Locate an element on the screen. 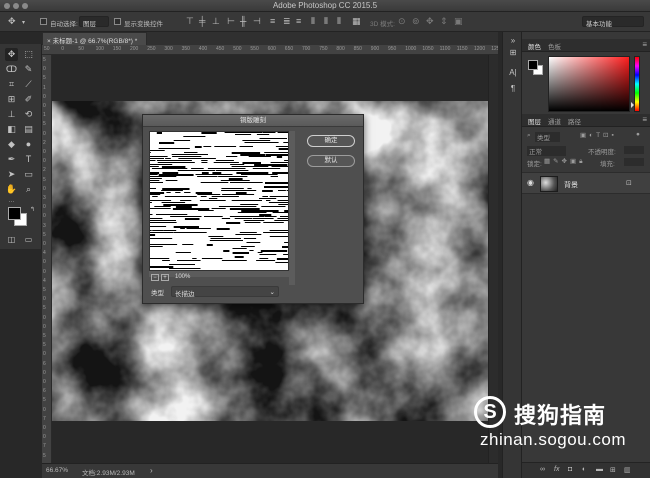 The width and height of the screenshot is (650, 478). add-mask-icon: ◘ is located at coordinates (570, 469).